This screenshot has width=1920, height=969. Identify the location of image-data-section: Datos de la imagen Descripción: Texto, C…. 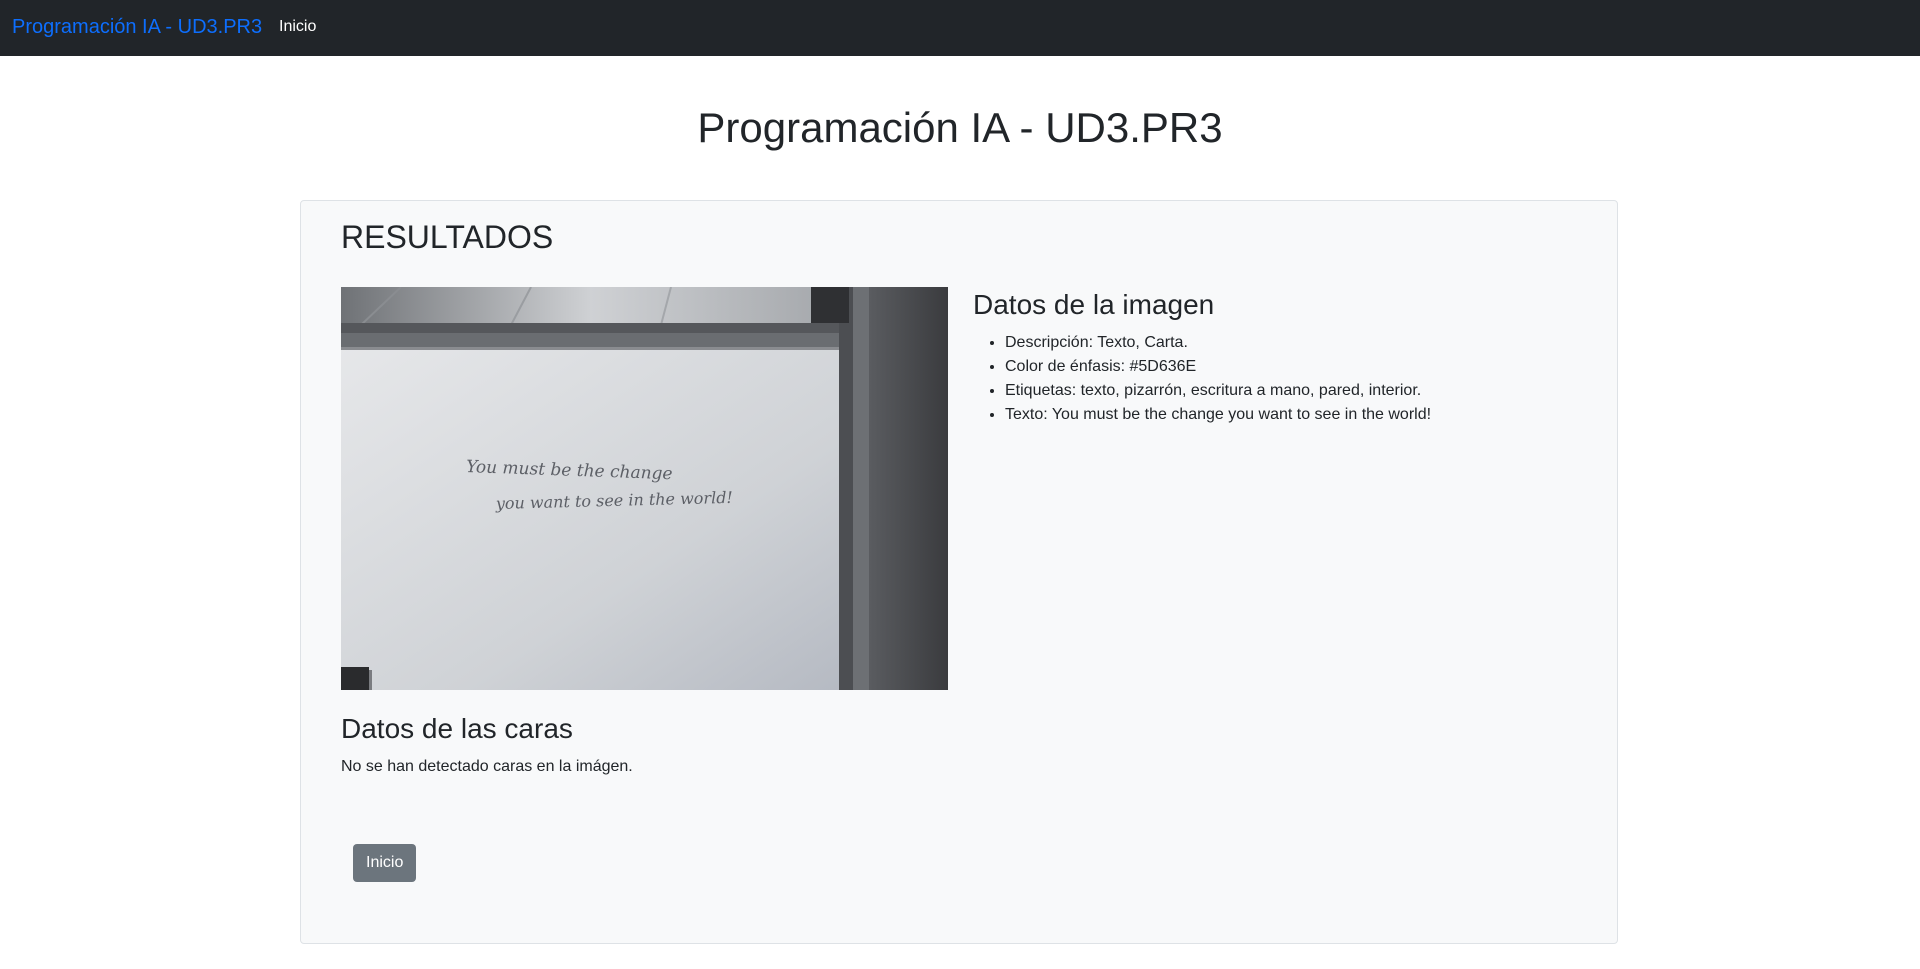
(1273, 357).